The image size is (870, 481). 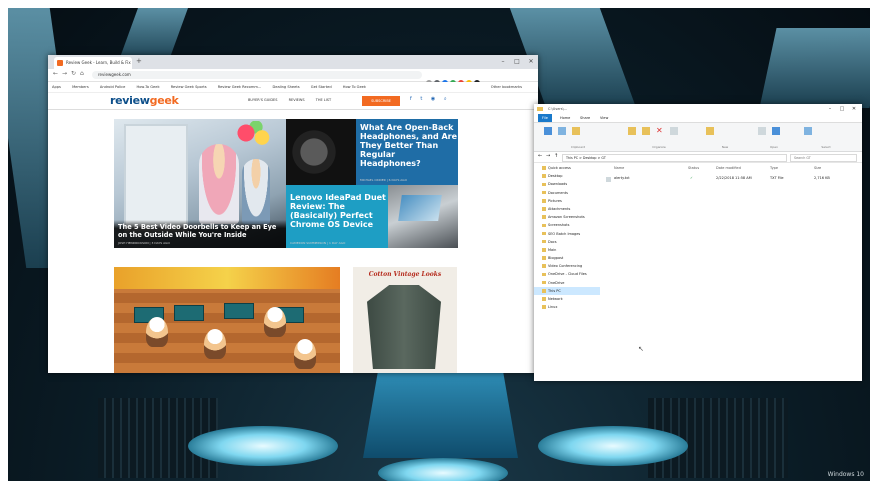 What do you see at coordinates (506, 87) in the screenshot?
I see `other-bookmarks: Other bookmarks` at bounding box center [506, 87].